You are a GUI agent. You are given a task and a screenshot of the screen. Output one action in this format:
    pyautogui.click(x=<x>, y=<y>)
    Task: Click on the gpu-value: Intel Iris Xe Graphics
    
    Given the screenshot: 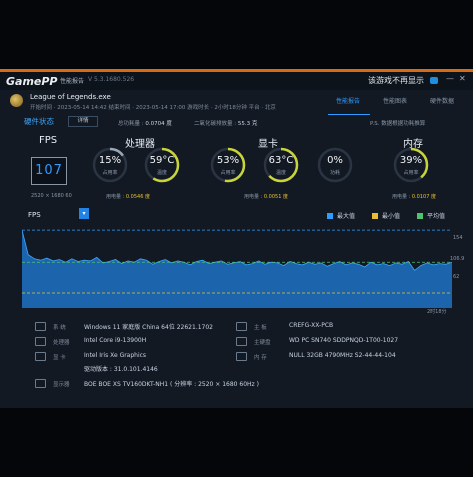 What is the action you would take?
    pyautogui.click(x=115, y=355)
    